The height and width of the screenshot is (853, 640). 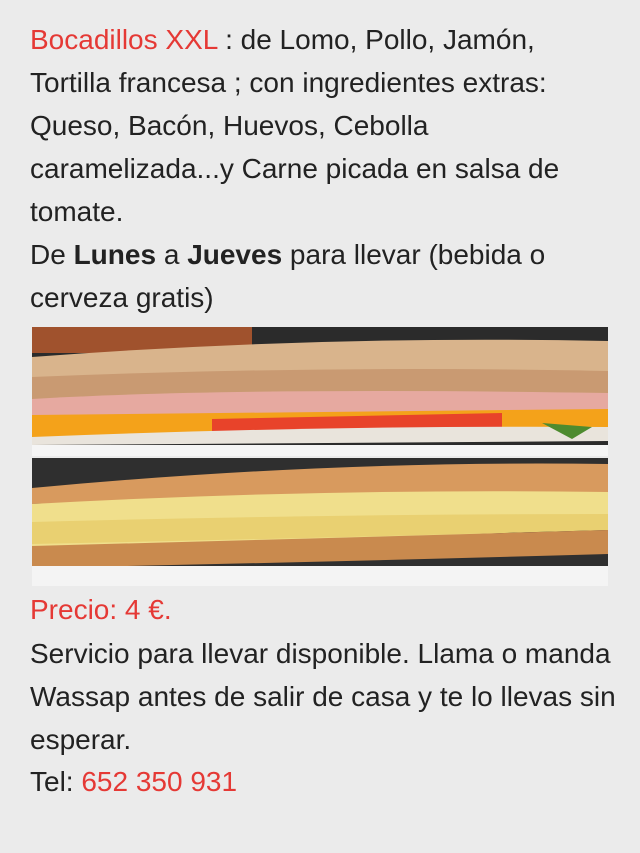 What do you see at coordinates (172, 254) in the screenshot?
I see `days-middle: a` at bounding box center [172, 254].